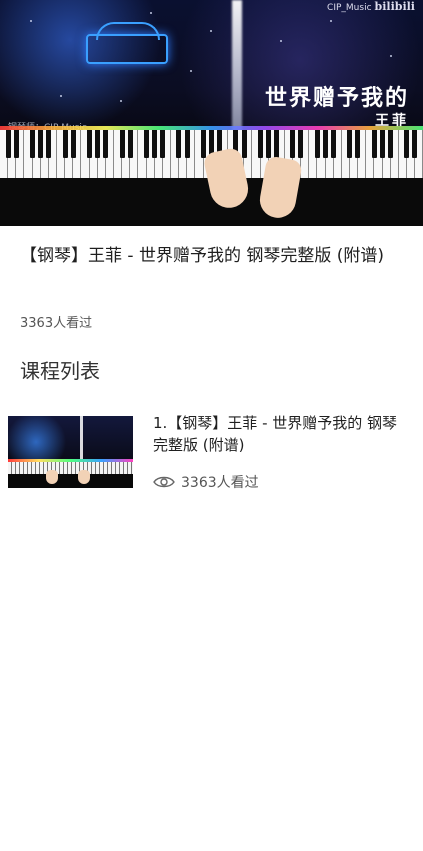 The width and height of the screenshot is (423, 851). I want to click on lesson-thumbnail, so click(70, 452).